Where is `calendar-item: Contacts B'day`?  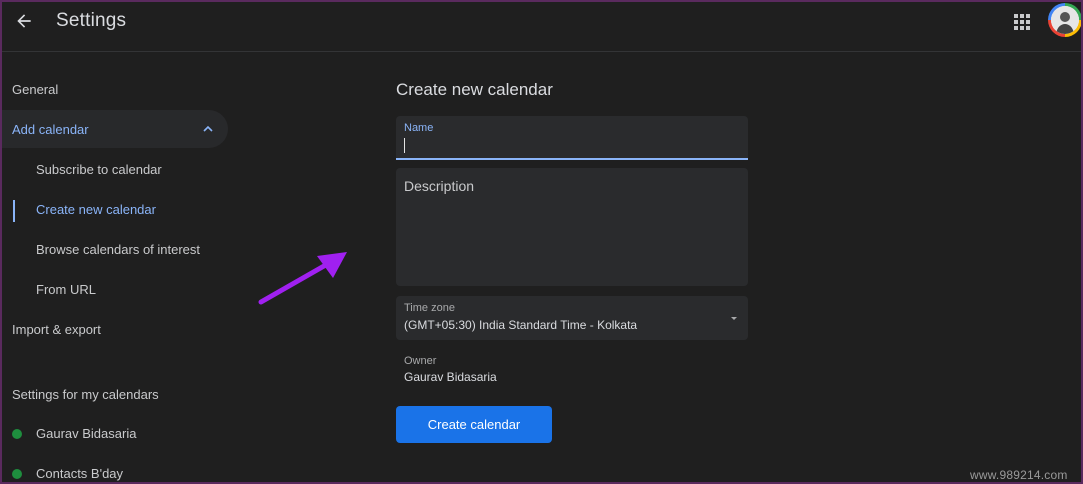 calendar-item: Contacts B'day is located at coordinates (67, 473).